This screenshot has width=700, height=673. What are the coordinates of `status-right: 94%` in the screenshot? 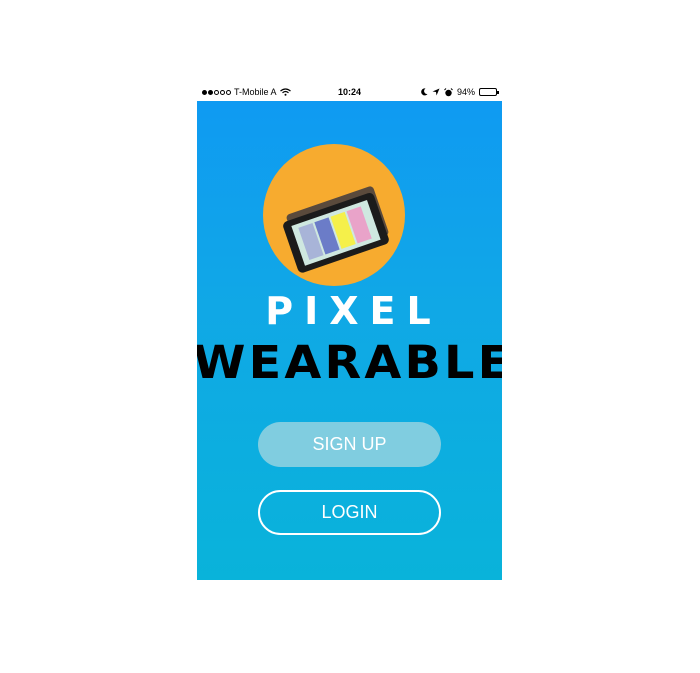 It's located at (459, 92).